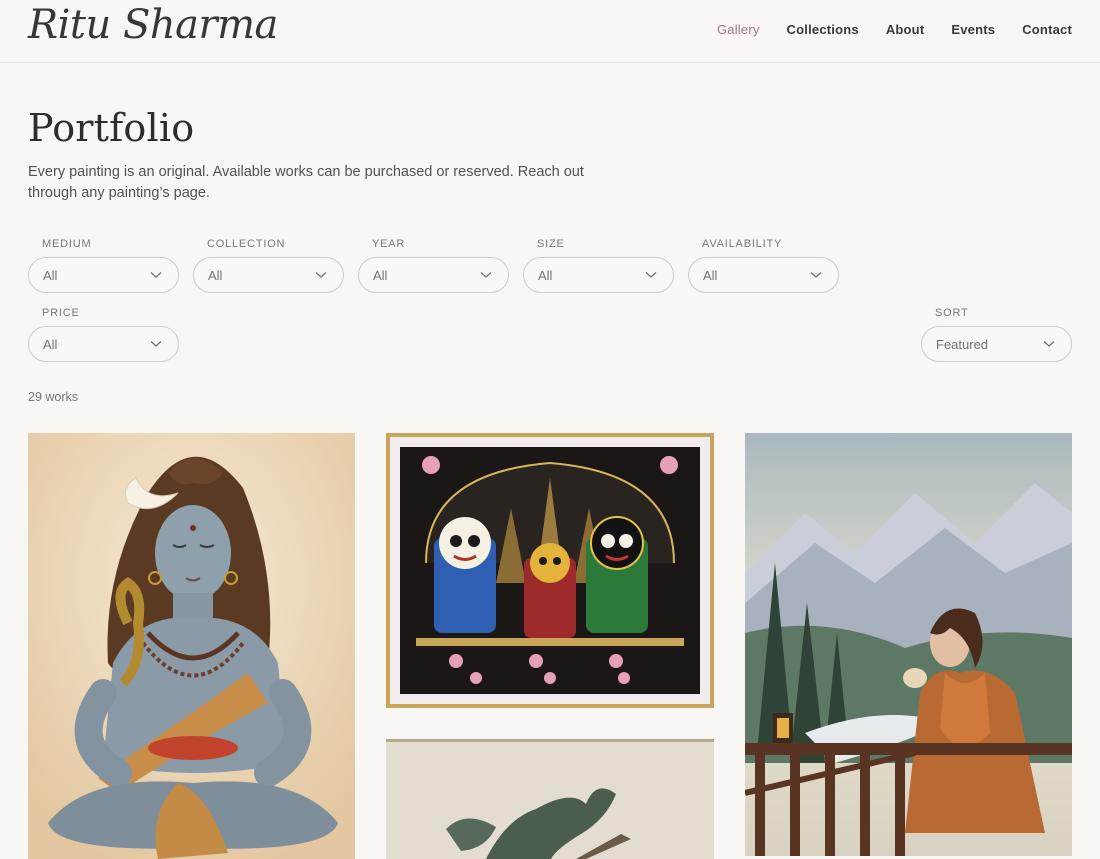  What do you see at coordinates (962, 344) in the screenshot?
I see `select-value: Featured` at bounding box center [962, 344].